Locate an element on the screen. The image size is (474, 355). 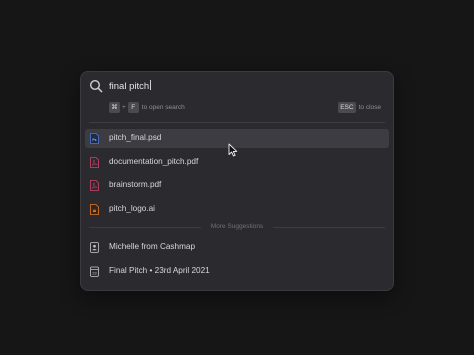
ai-icon-text: Ai is located at coordinates (95, 211).